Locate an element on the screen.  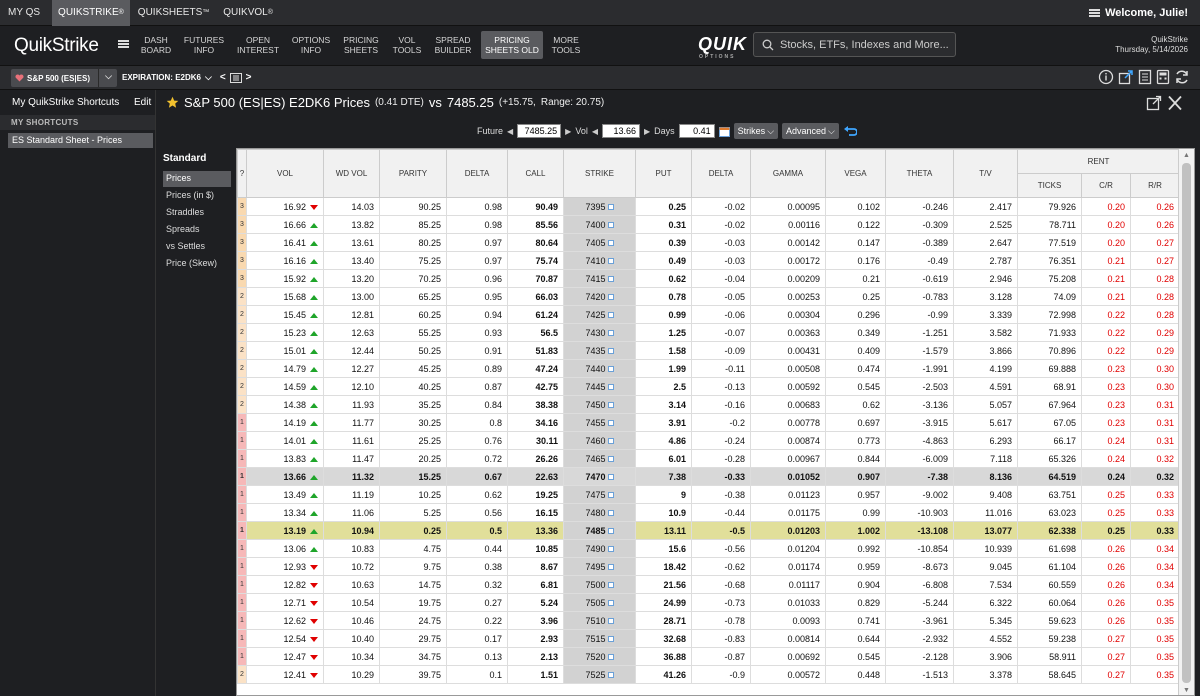
strike-cell: 7500 is located at coordinates (599, 584).